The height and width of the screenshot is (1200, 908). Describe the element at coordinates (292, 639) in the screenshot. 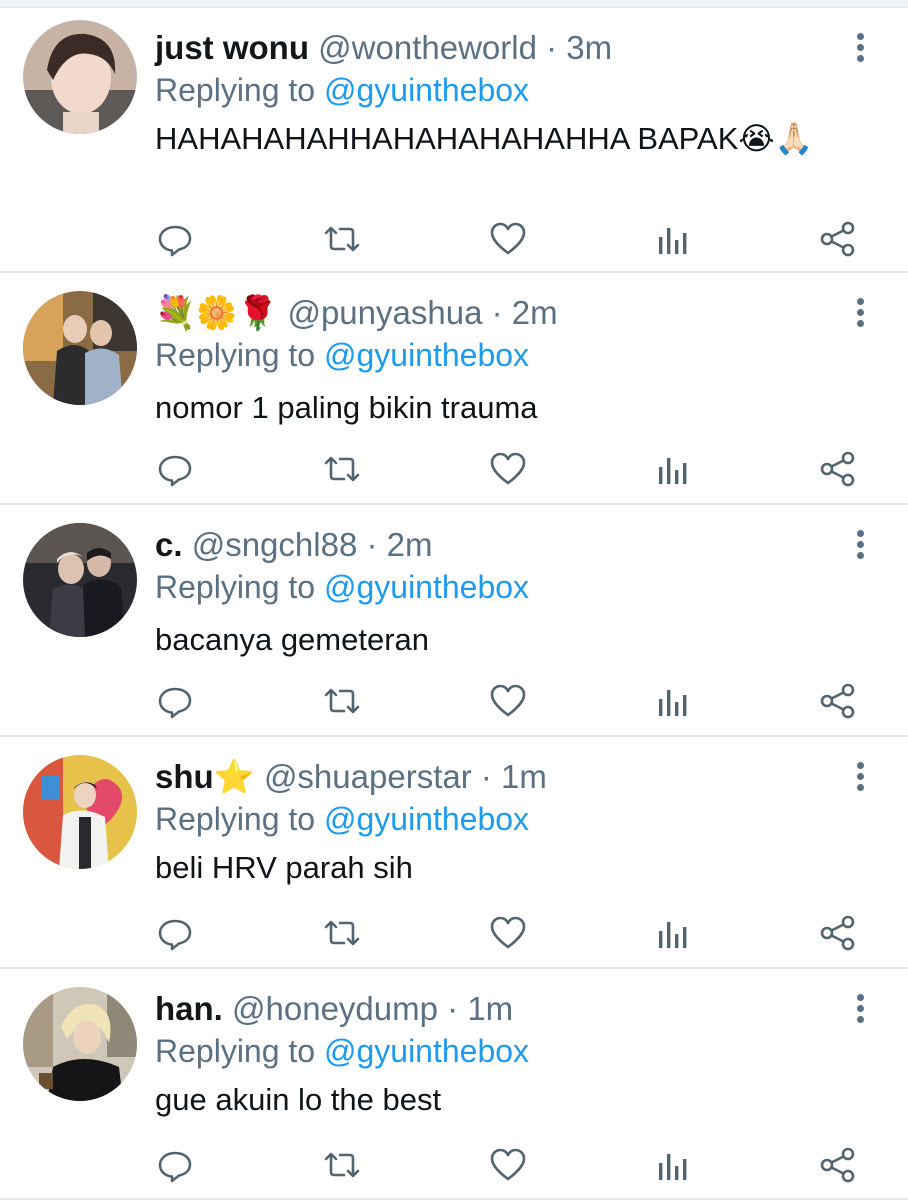

I see `tweet-text: bacanya gemeteran` at that location.